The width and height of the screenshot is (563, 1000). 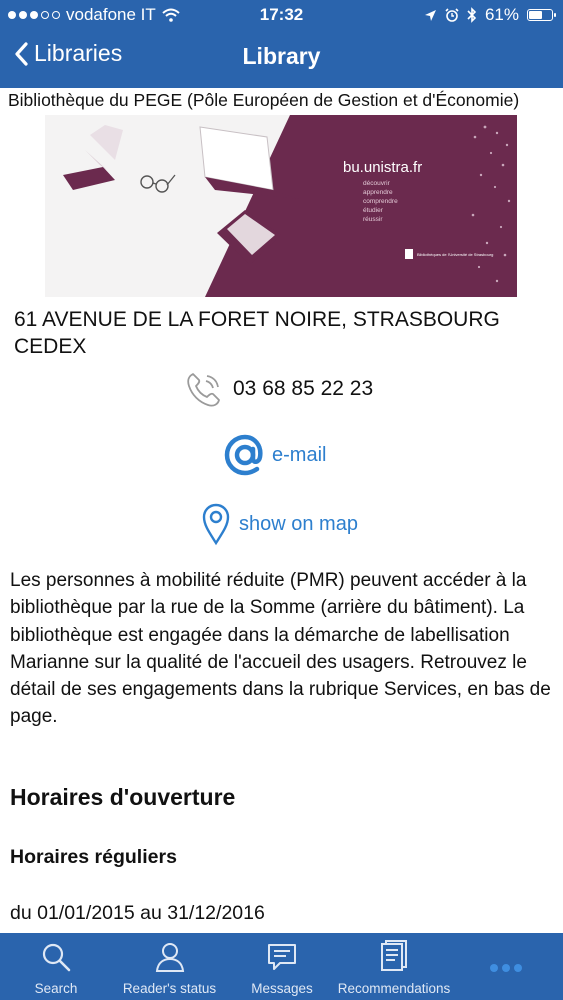 I want to click on email-label: e-mail, so click(x=299, y=454).